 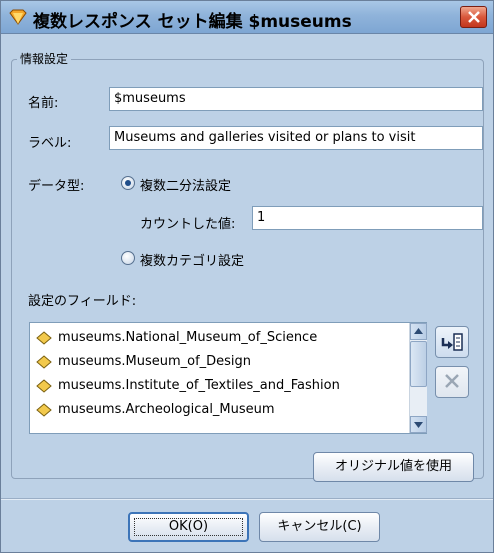 I want to click on scroll-up-button, so click(x=418, y=331).